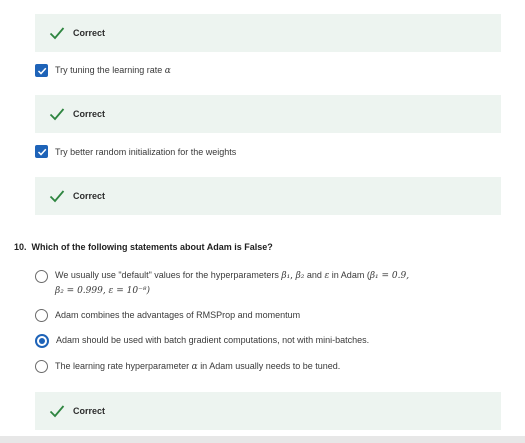 This screenshot has width=525, height=443. What do you see at coordinates (270, 366) in the screenshot?
I see `answer-text-after: in Adam usually needs to be tuned.` at bounding box center [270, 366].